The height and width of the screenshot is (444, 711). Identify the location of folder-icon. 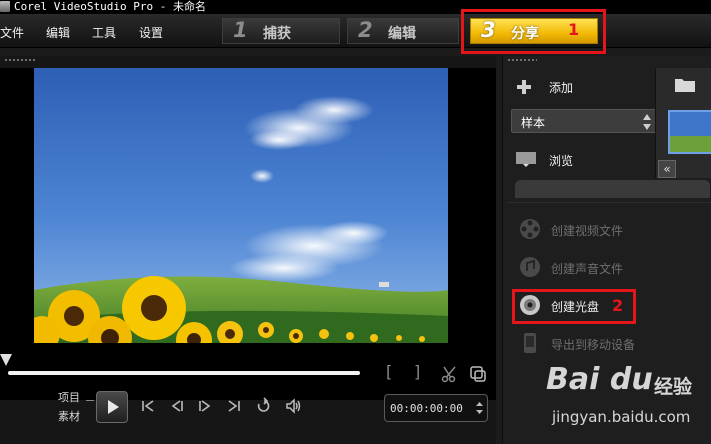
(685, 85).